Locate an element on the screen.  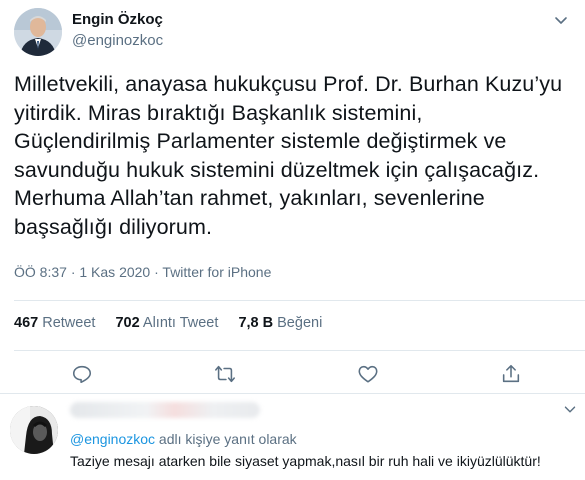
quotes-label: Alıntı Tweet is located at coordinates (180, 323).